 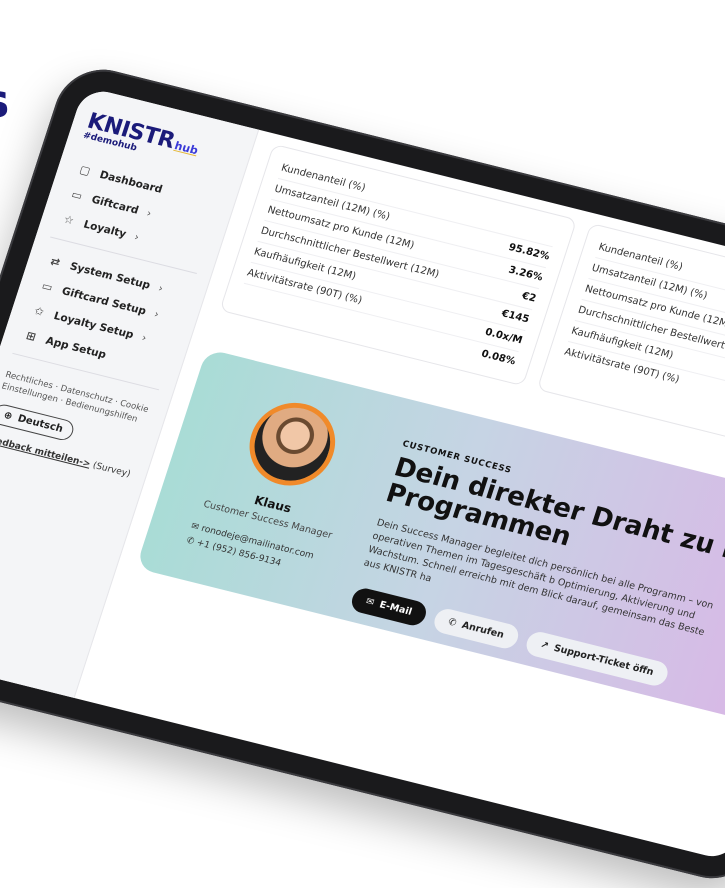 I want to click on sidebar-item-label: Dashboard, so click(x=131, y=182).